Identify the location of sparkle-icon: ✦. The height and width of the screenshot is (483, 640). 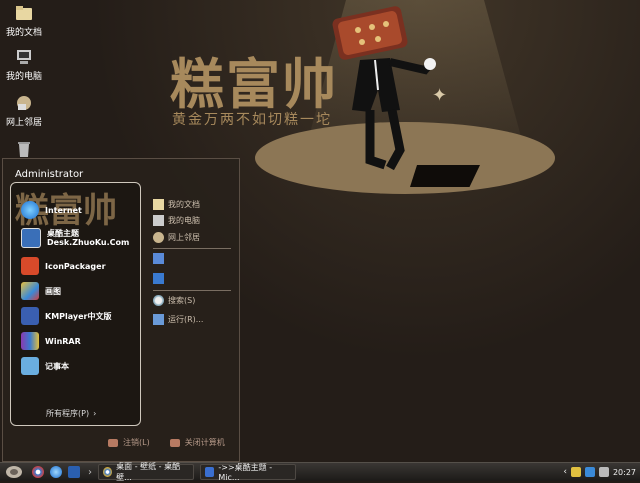
(440, 95).